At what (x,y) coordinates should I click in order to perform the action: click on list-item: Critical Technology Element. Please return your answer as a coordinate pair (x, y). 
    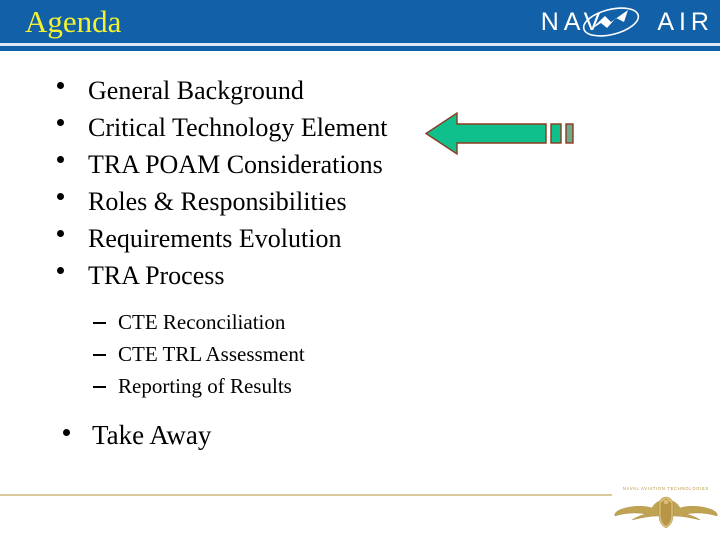
    Looking at the image, I should click on (360, 129).